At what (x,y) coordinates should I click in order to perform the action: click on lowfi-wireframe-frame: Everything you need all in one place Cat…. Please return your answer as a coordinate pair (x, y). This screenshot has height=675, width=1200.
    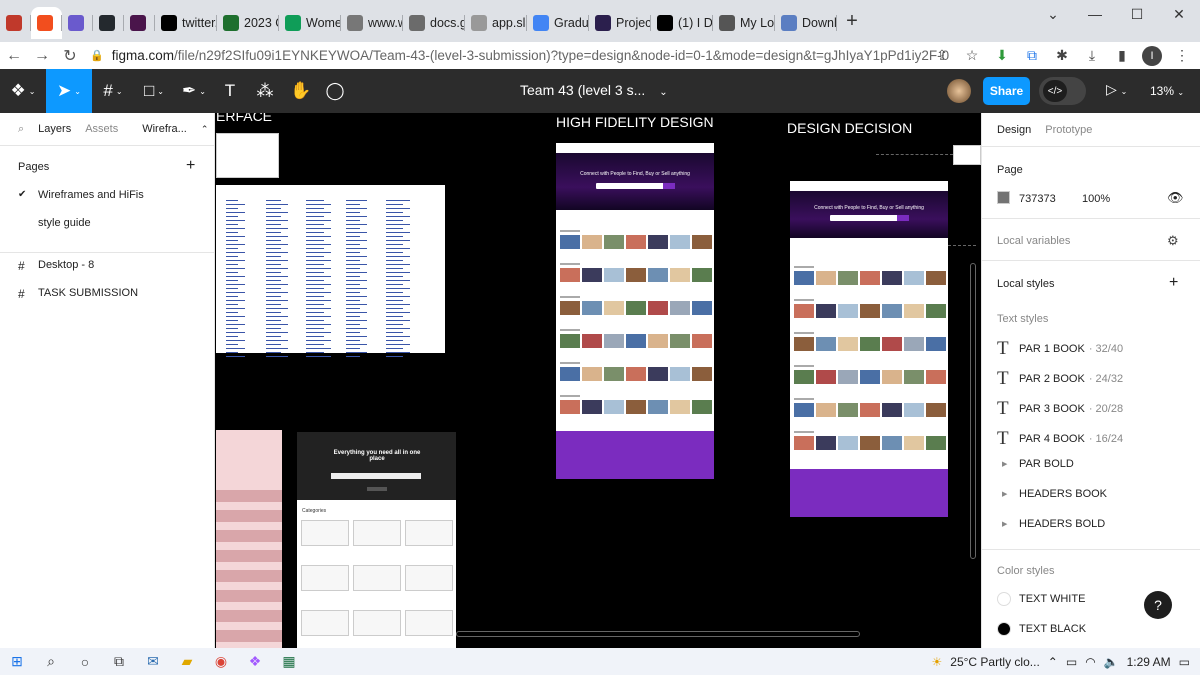
    Looking at the image, I should click on (376, 540).